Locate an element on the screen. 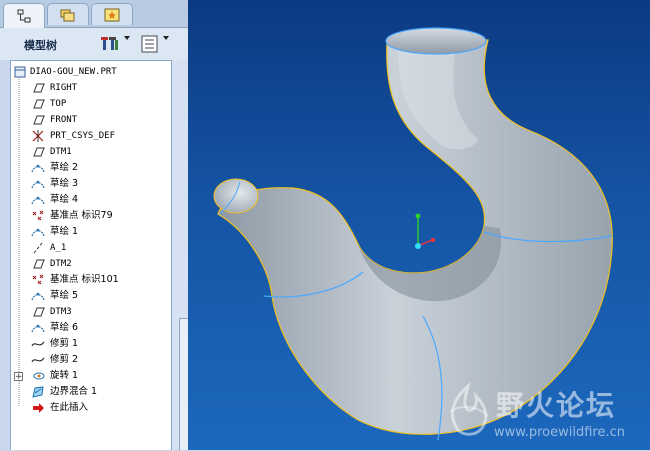 This screenshot has height=451, width=650. tree-root-item: DIAO-GOU_NEW.PRT is located at coordinates (91, 72).